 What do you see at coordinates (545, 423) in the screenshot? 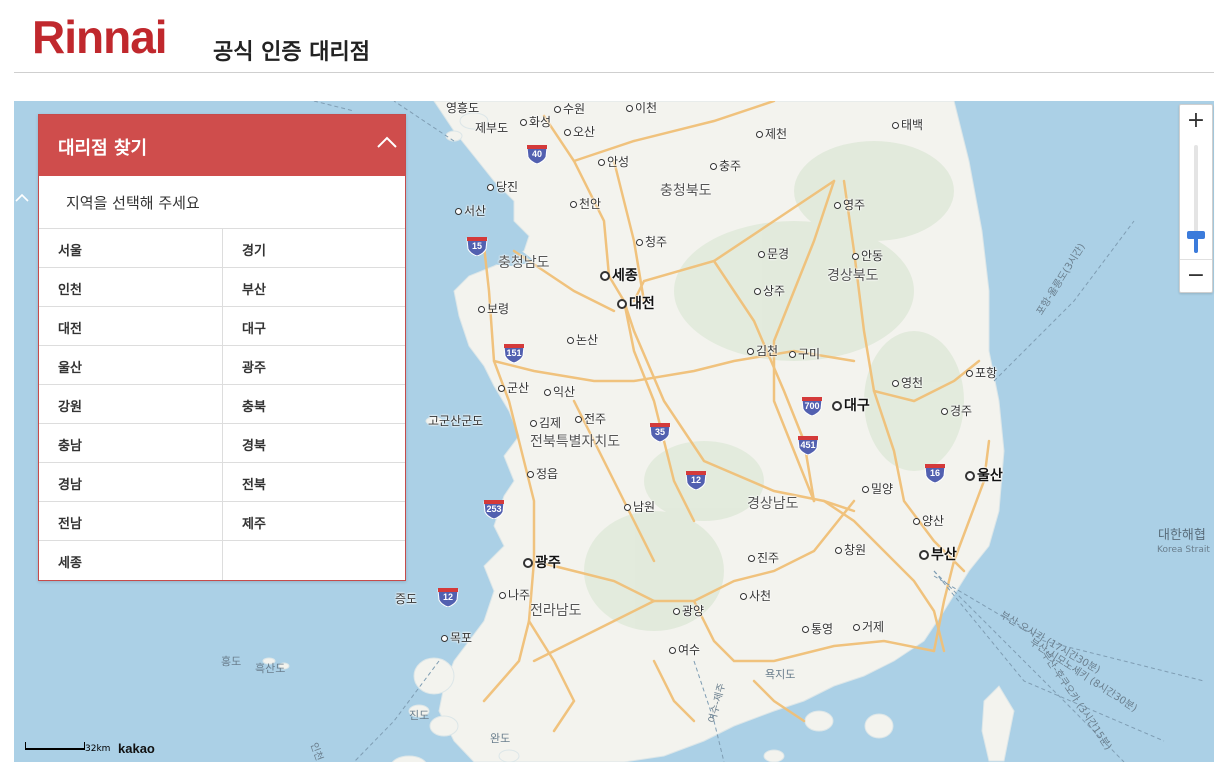
I see `place-label: 김제` at bounding box center [545, 423].